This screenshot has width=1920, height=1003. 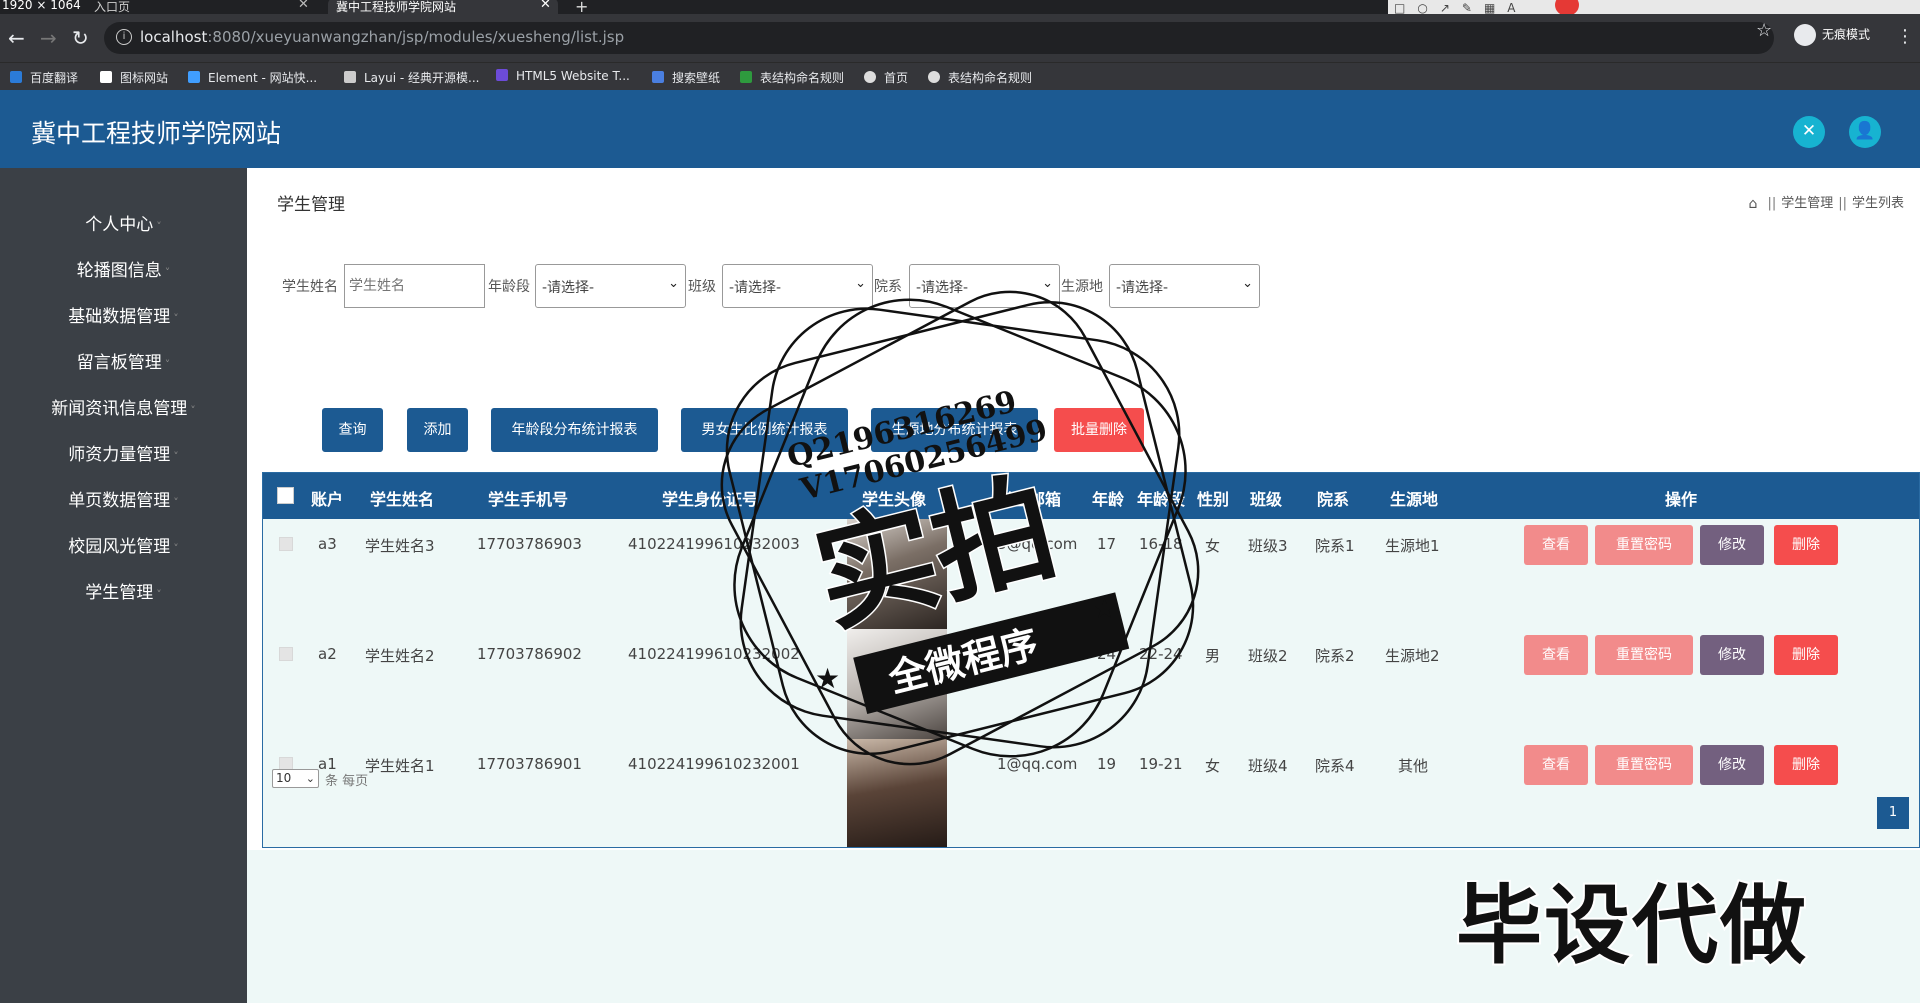 What do you see at coordinates (1511, 8) in the screenshot?
I see `text-tool-icon: A` at bounding box center [1511, 8].